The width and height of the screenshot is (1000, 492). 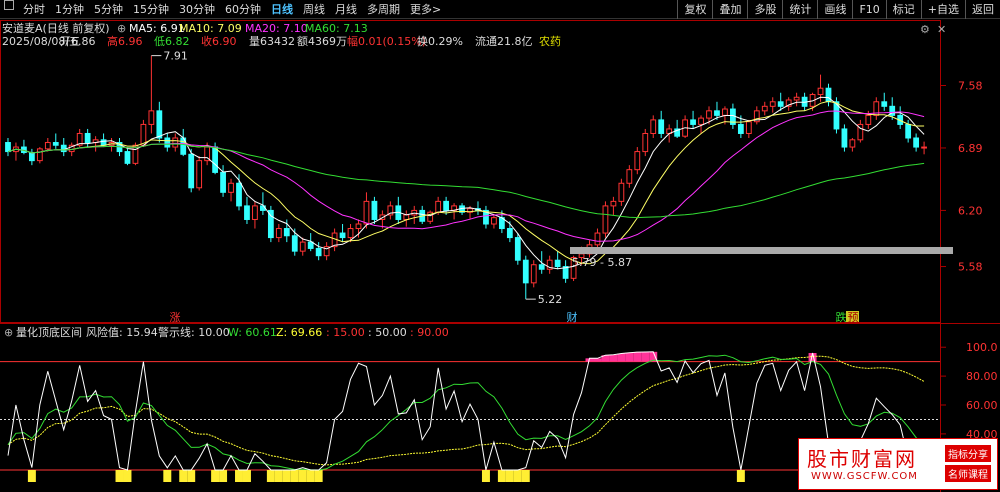 I want to click on range-band, so click(x=761, y=250).